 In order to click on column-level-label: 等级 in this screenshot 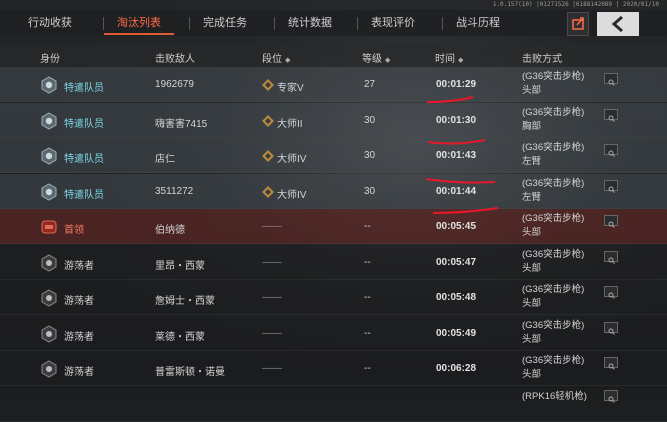, I will do `click(372, 59)`.